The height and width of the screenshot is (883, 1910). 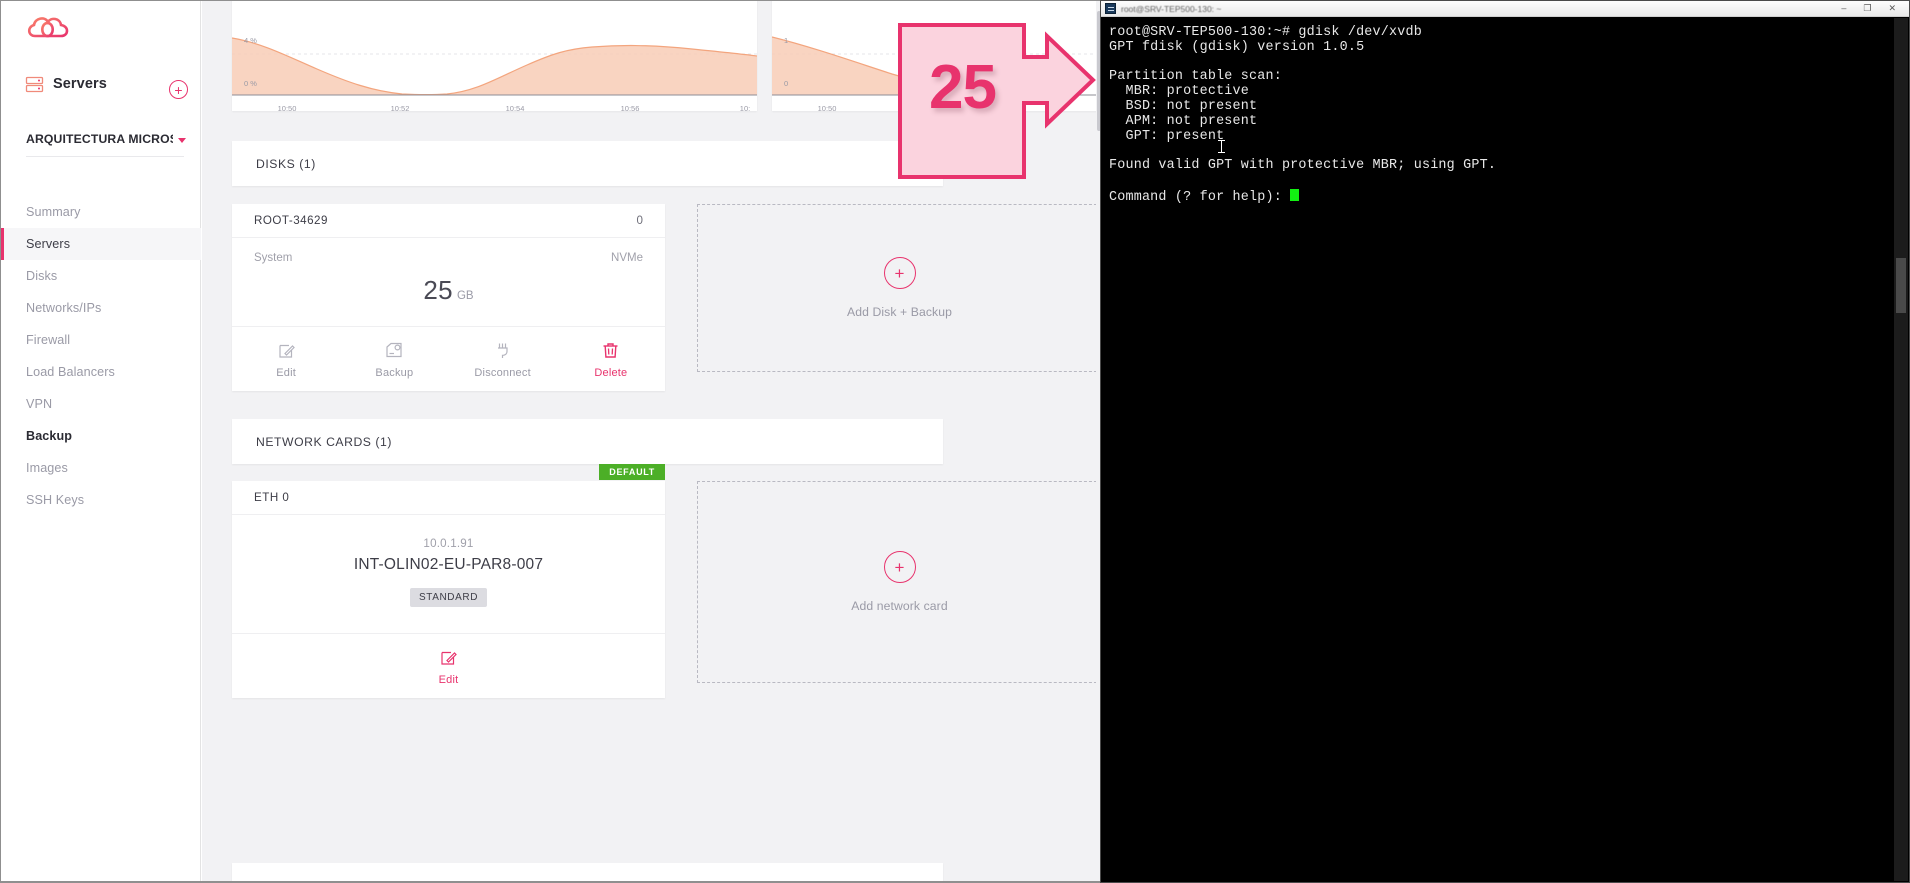 What do you see at coordinates (53, 212) in the screenshot?
I see `sidebar-item-label: Summary` at bounding box center [53, 212].